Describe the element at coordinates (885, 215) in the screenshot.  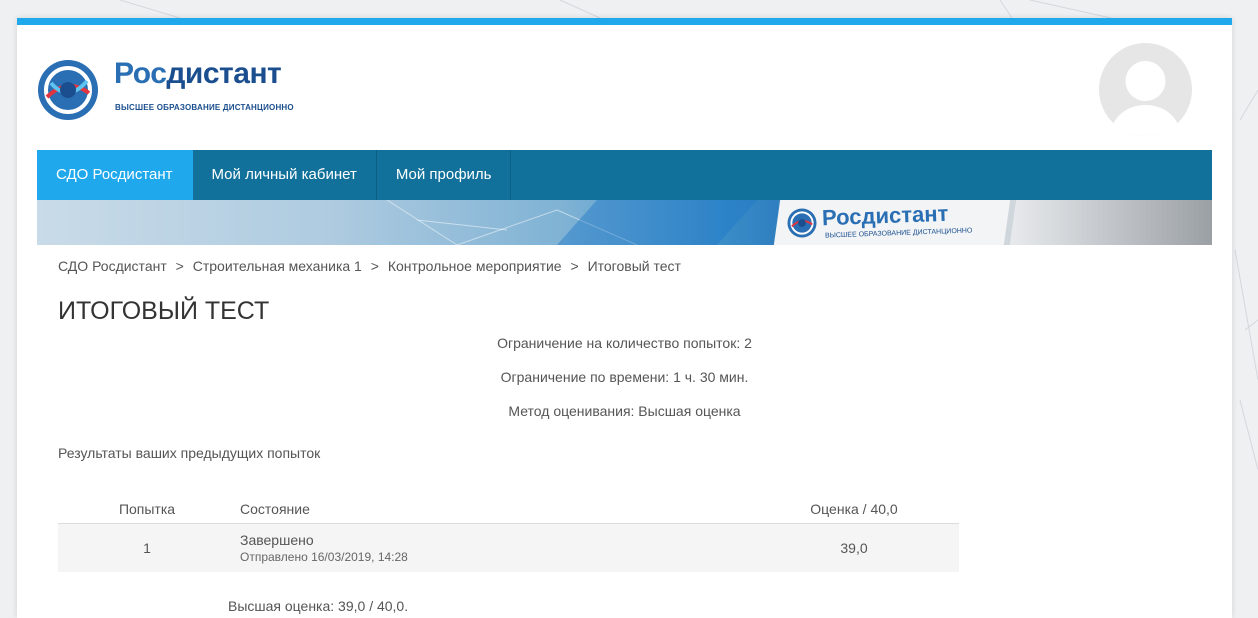
I see `banner-brand: Росдистант` at that location.